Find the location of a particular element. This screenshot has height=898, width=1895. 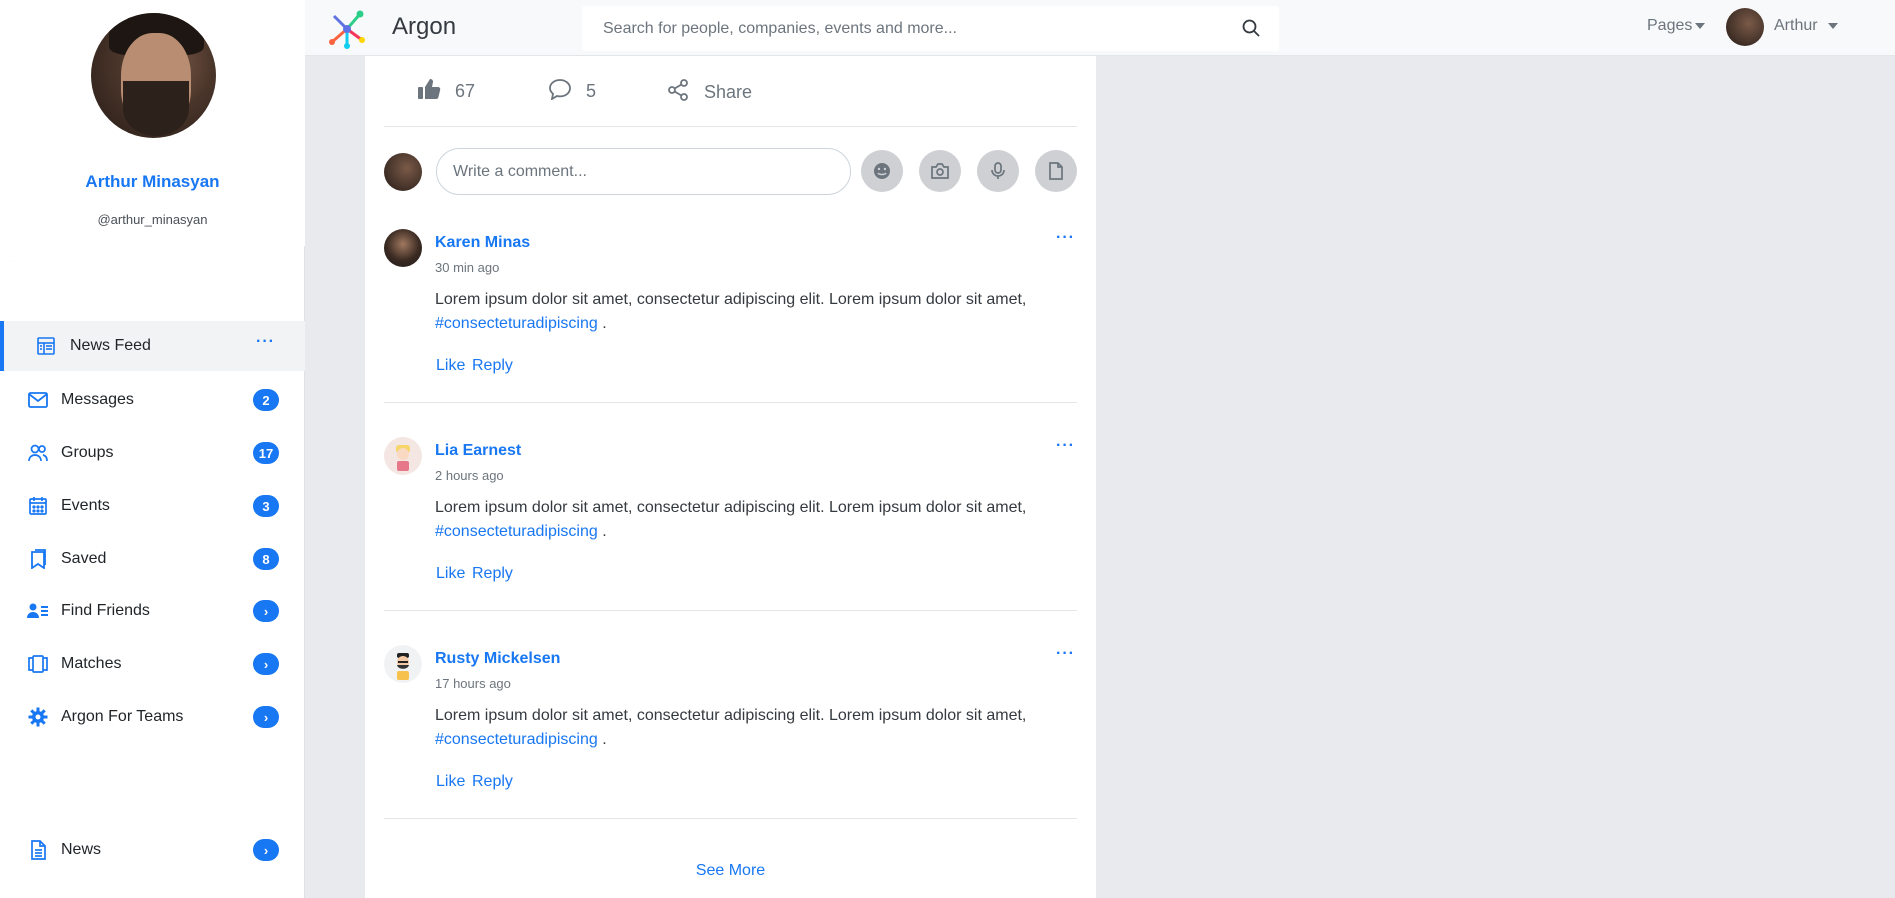

likes-count: 67 is located at coordinates (465, 91).